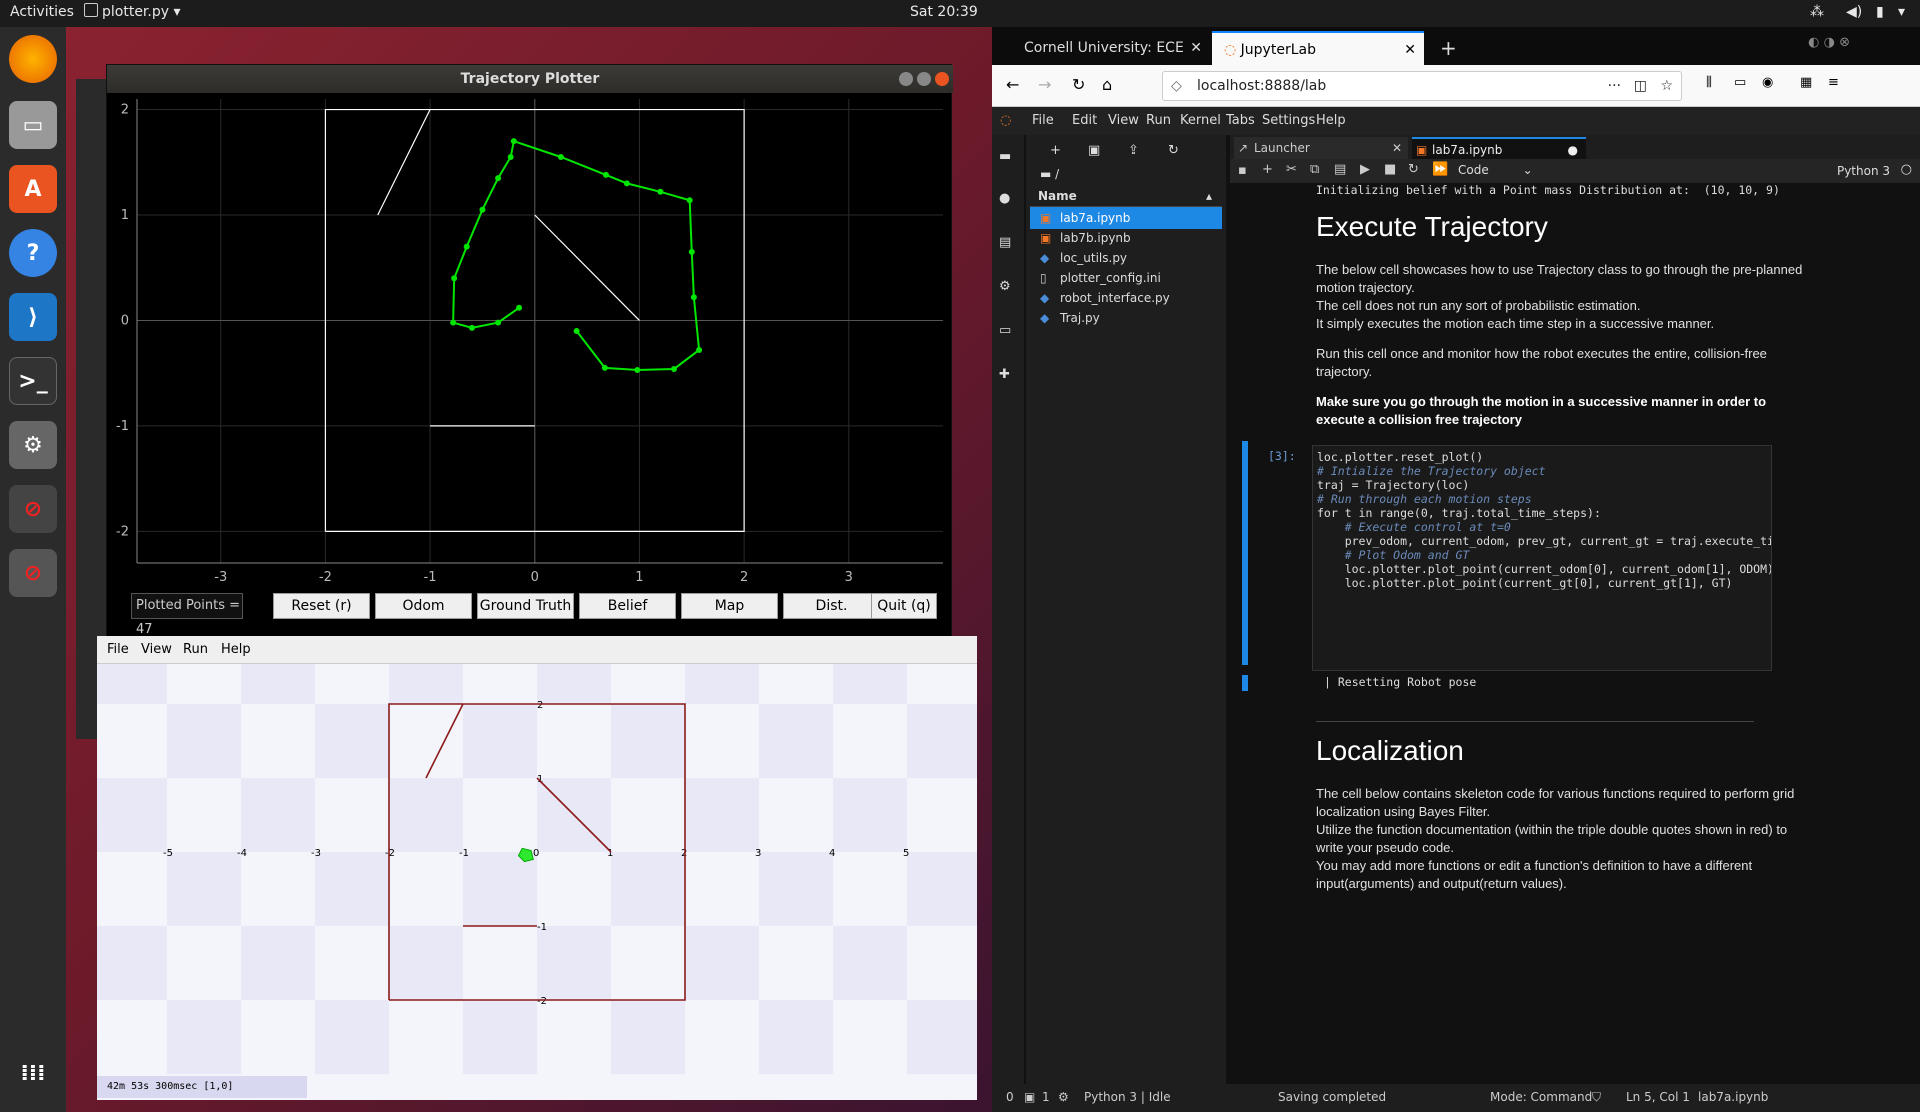  I want to click on belief-button: Belief, so click(627, 606).